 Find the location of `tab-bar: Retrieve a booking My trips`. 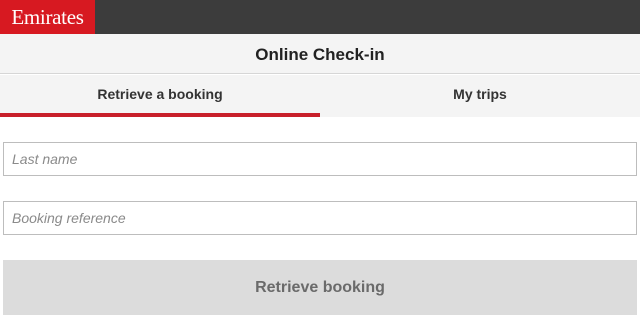

tab-bar: Retrieve a booking My trips is located at coordinates (320, 96).